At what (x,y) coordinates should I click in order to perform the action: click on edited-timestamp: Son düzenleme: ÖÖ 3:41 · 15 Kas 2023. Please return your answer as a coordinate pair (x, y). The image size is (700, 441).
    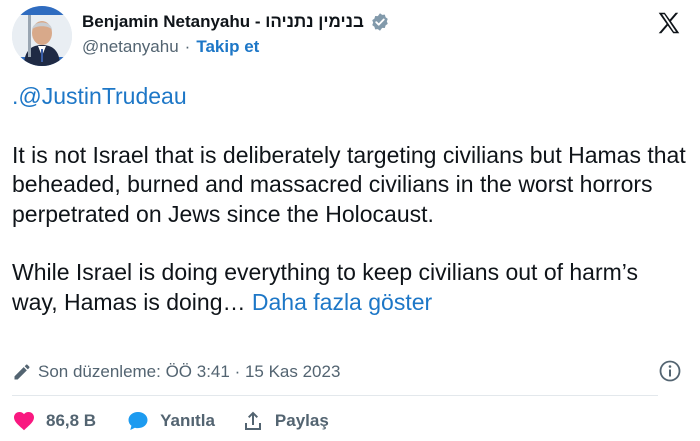
    Looking at the image, I should click on (189, 372).